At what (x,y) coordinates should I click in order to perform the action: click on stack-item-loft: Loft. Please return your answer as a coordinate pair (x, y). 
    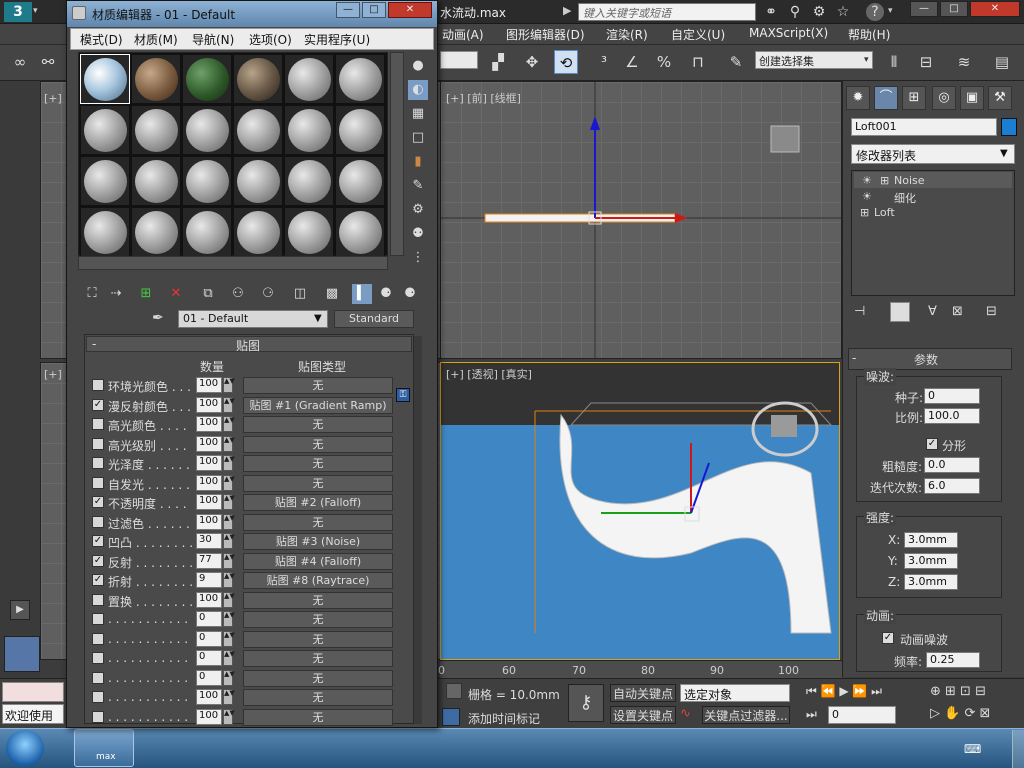
    Looking at the image, I should click on (884, 212).